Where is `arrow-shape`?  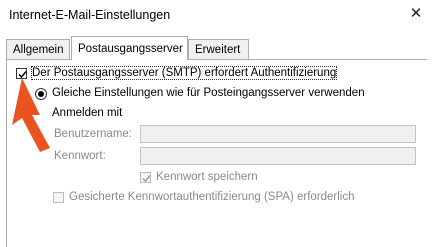
arrow-shape is located at coordinates (31, 115).